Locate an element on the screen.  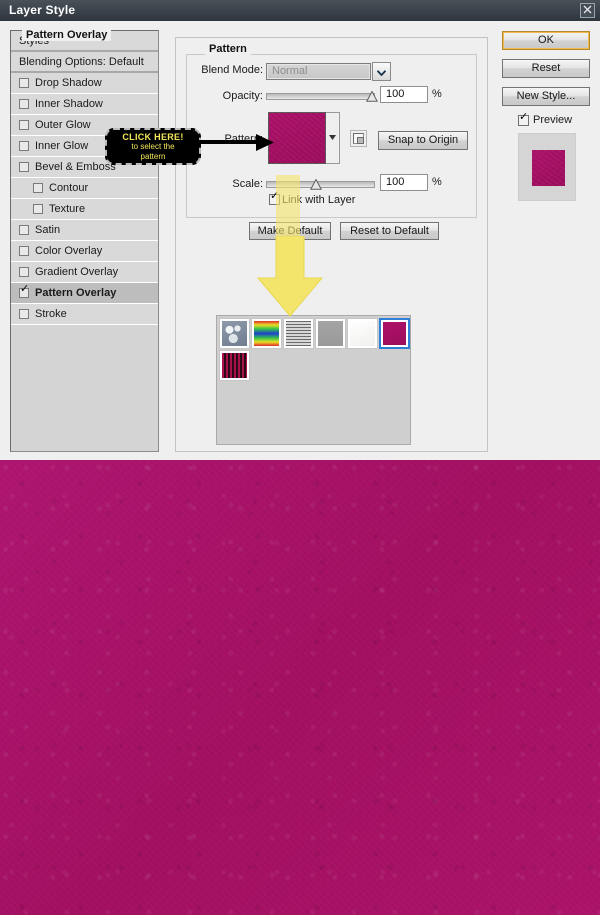
link-with-layer-checkbox is located at coordinates (274, 198).